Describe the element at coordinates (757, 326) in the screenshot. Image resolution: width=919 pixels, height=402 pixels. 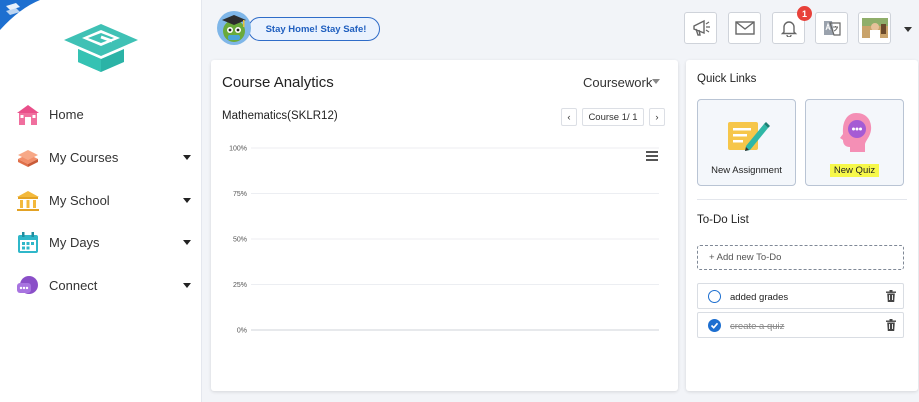
I see `todo-text: create a quiz` at that location.